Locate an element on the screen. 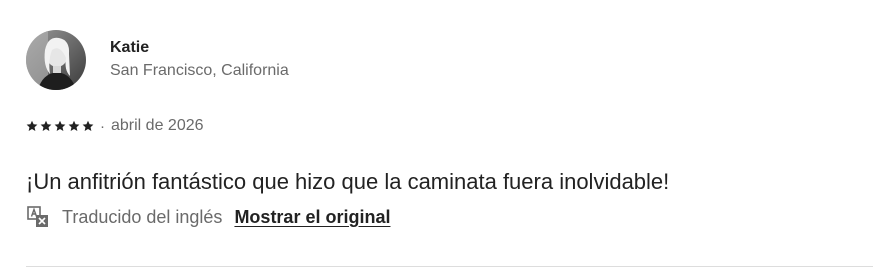  rating-row: · abril de 2026 is located at coordinates (115, 126).